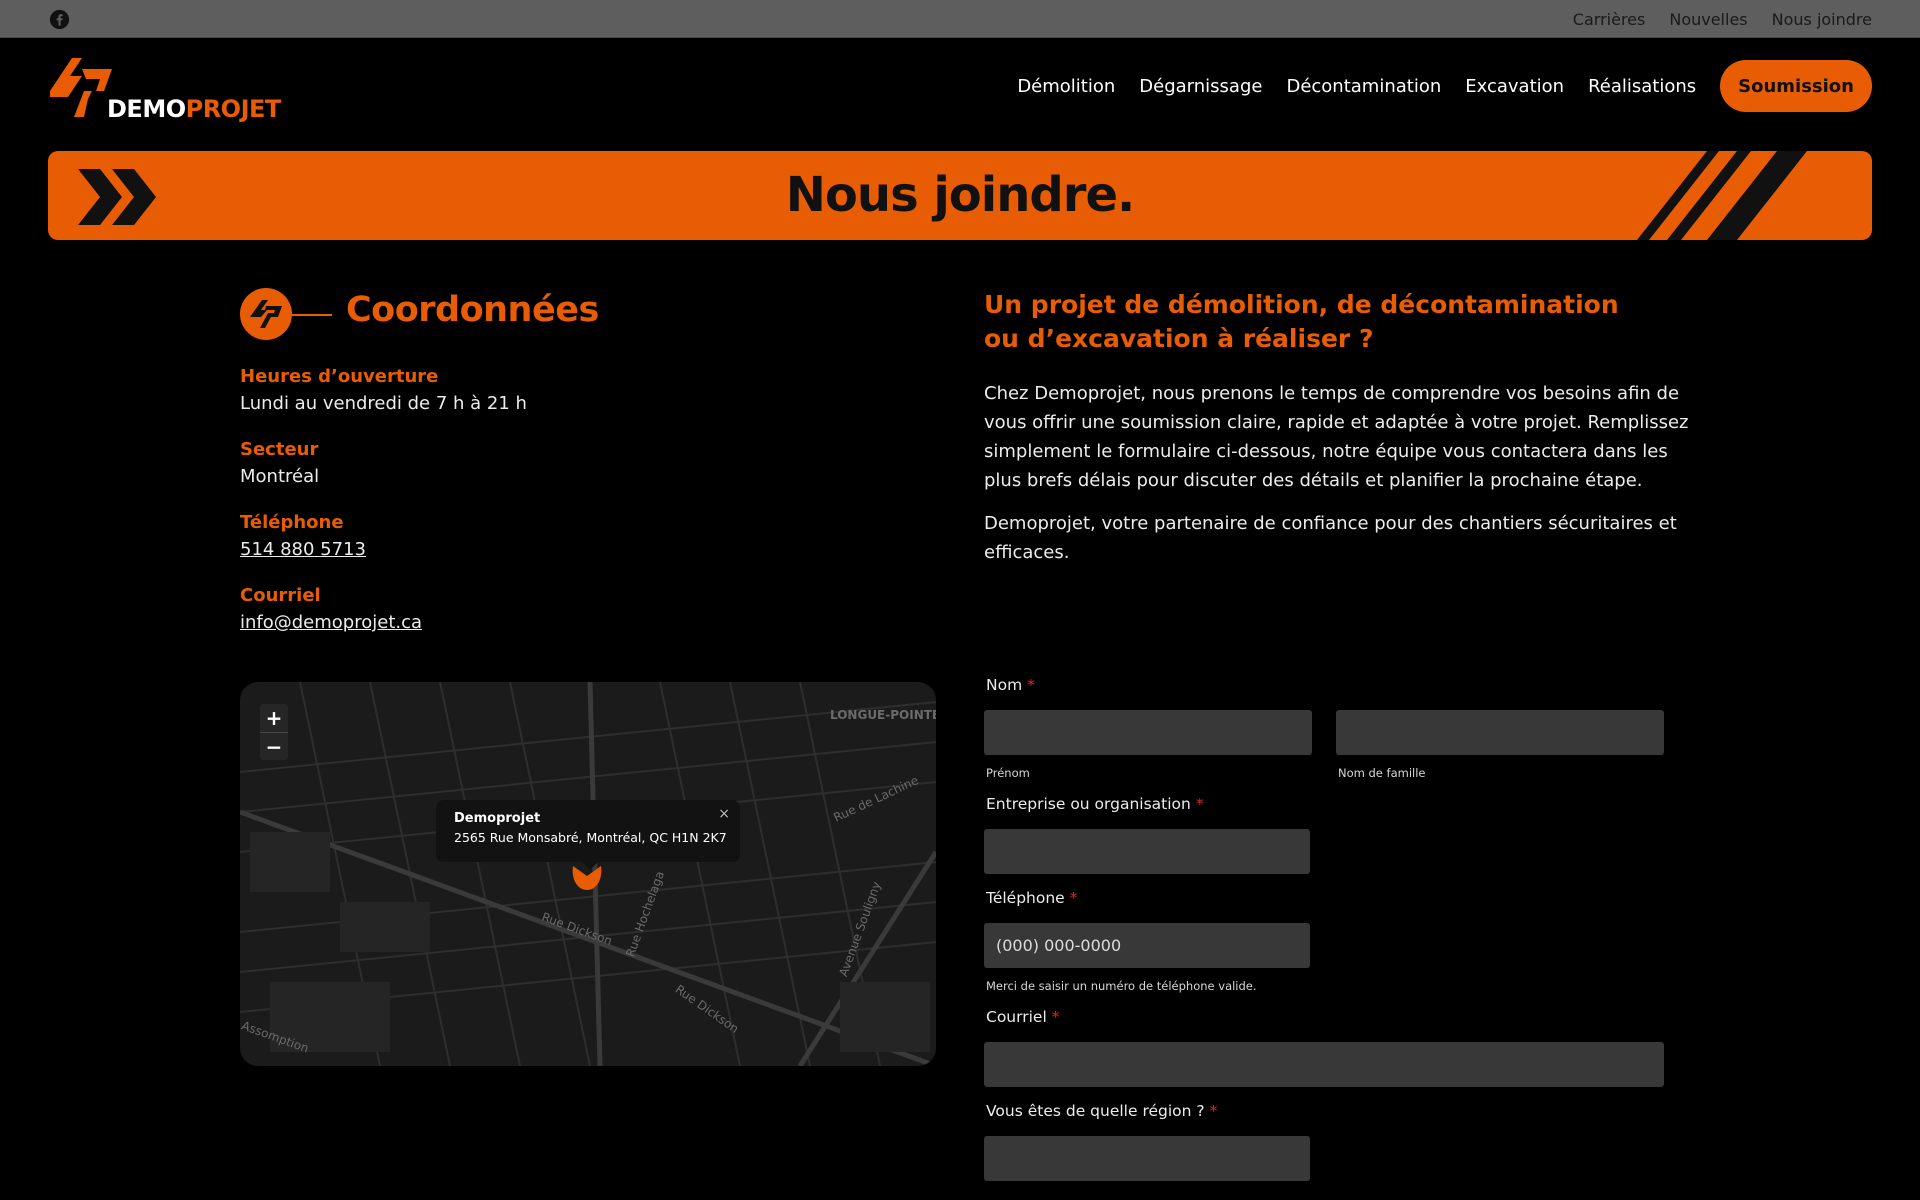  I want to click on map-label-longue-pointe: LONGUE-POINTE, so click(883, 715).